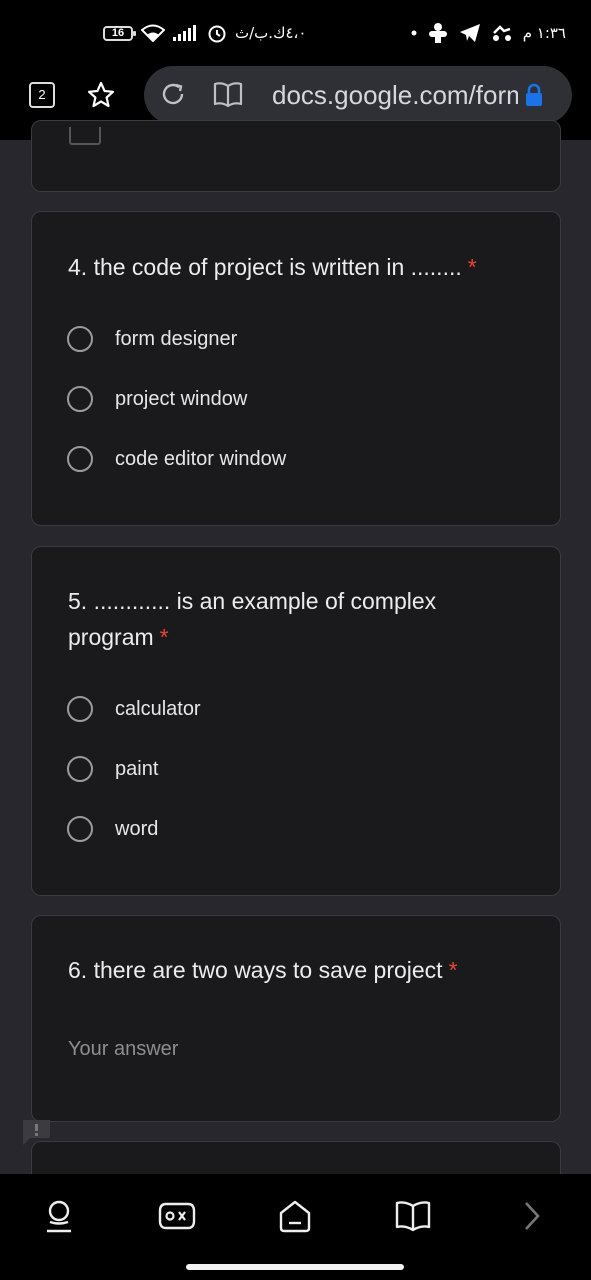 This screenshot has height=1280, width=591. What do you see at coordinates (101, 97) in the screenshot?
I see `bookmark-star-icon` at bounding box center [101, 97].